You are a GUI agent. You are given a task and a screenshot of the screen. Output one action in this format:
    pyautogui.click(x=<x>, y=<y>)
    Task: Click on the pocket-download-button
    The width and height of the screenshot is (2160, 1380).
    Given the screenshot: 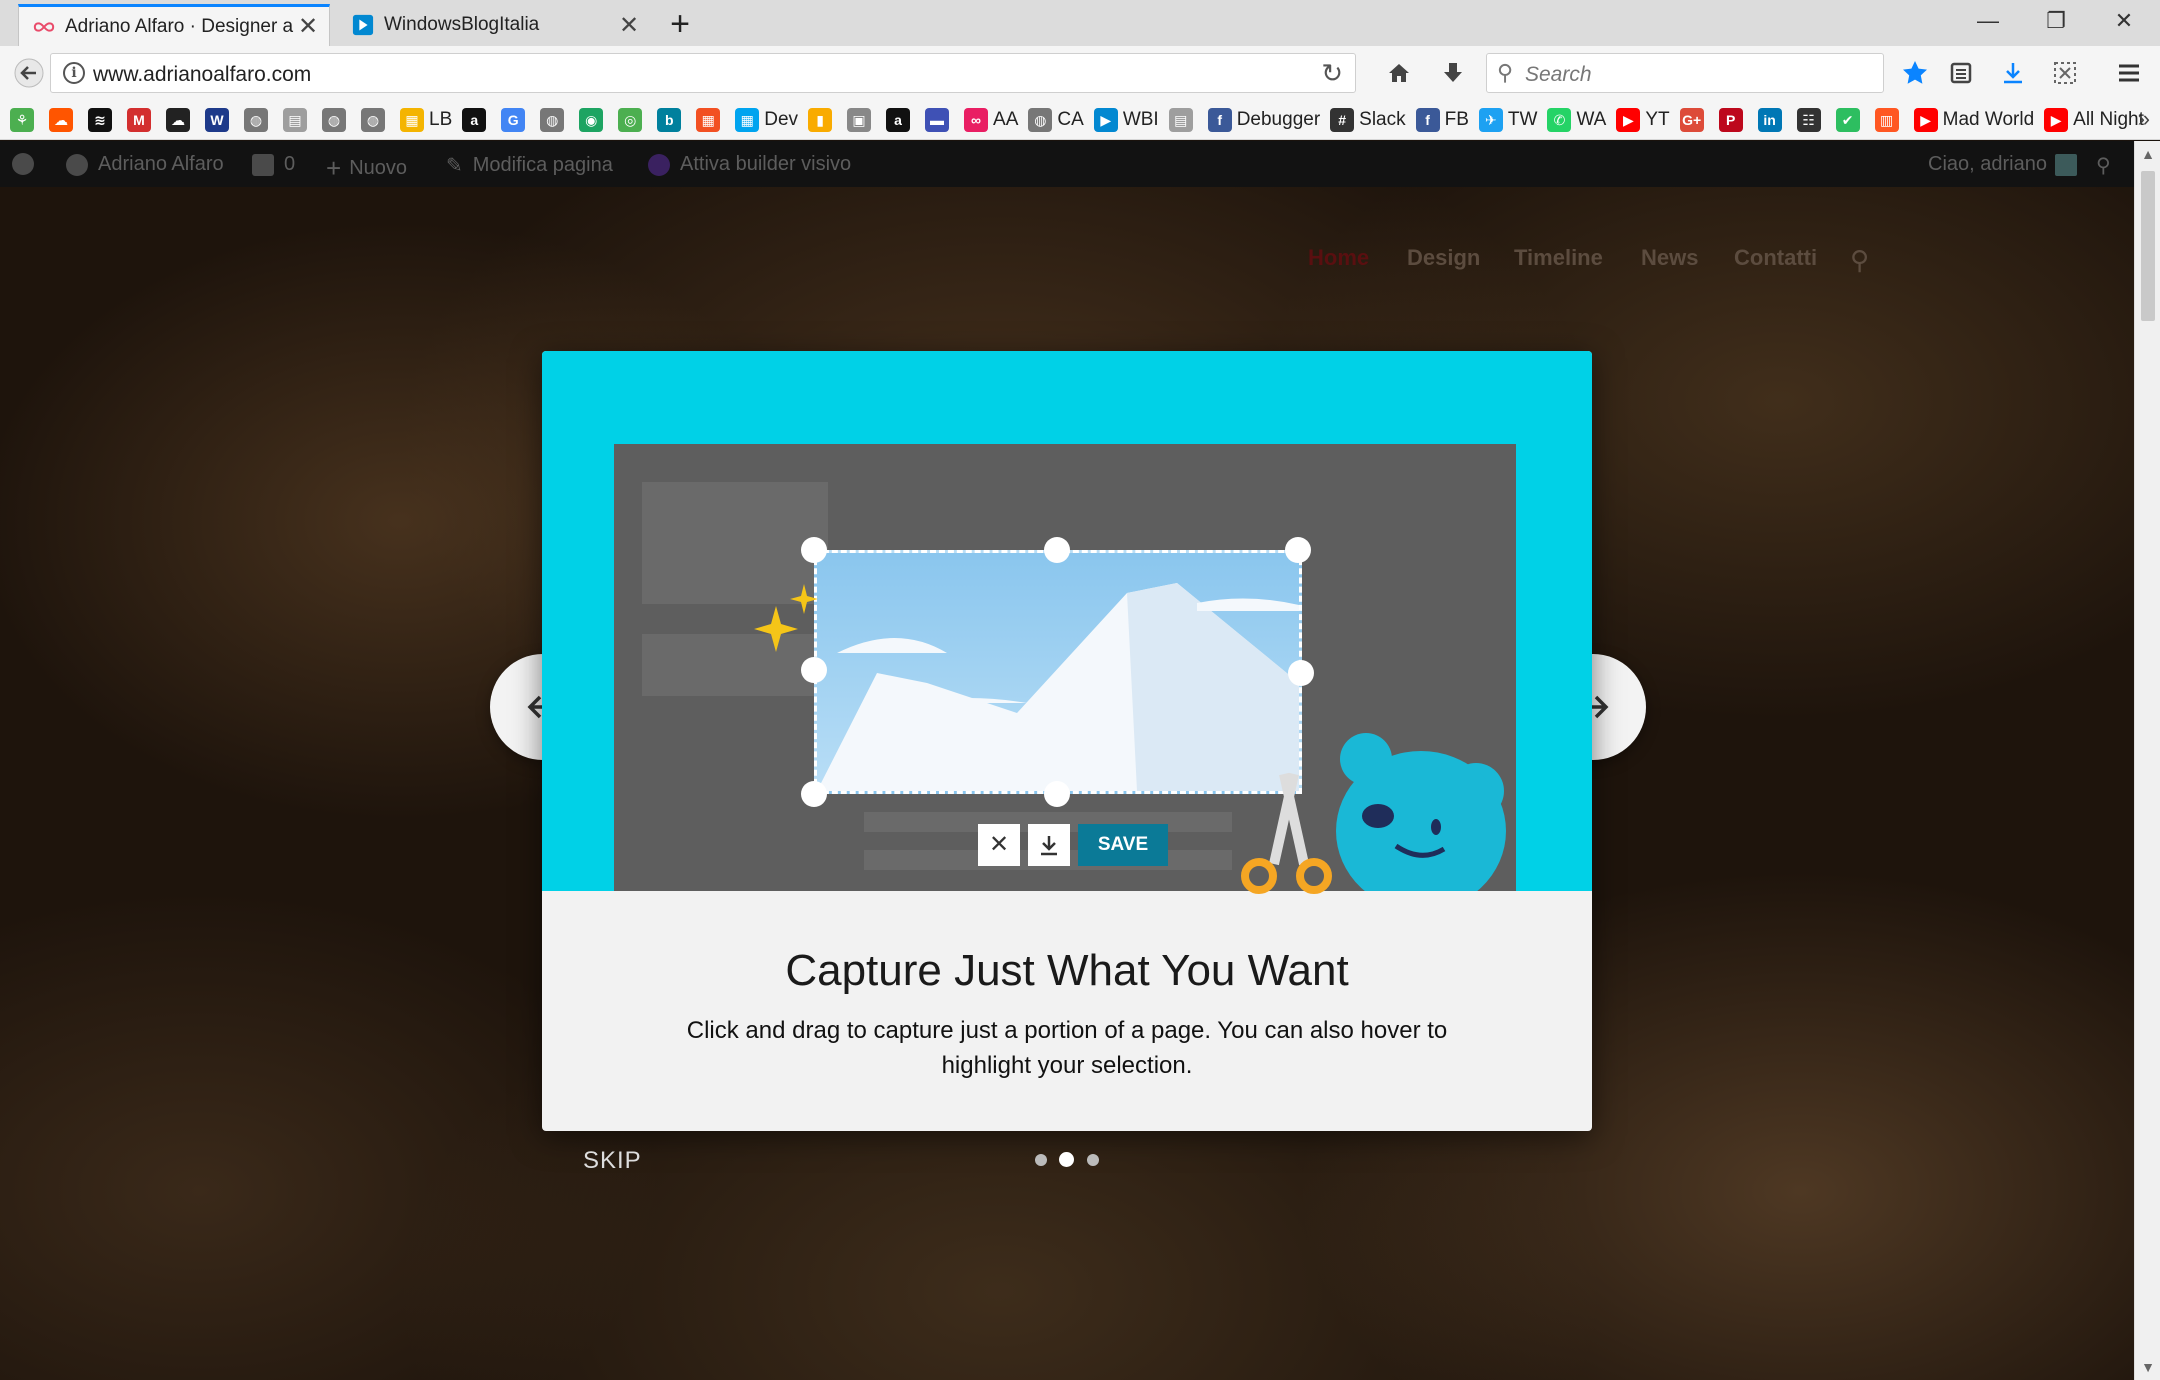 What is the action you would take?
    pyautogui.click(x=1453, y=73)
    